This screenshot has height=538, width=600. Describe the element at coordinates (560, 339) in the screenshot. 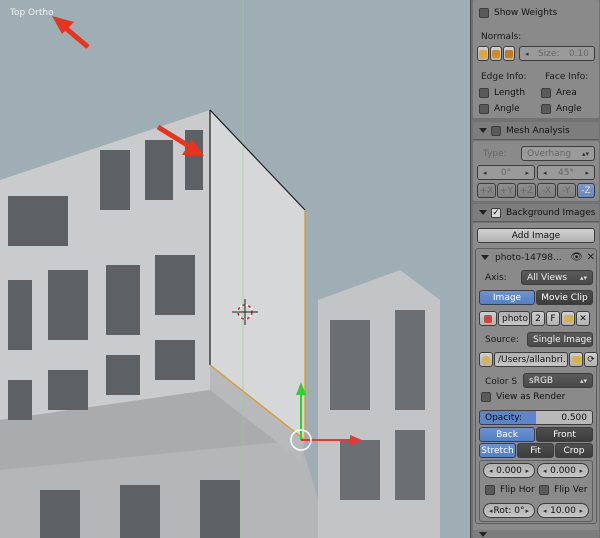

I see `source-select: Single Image▴▾` at that location.